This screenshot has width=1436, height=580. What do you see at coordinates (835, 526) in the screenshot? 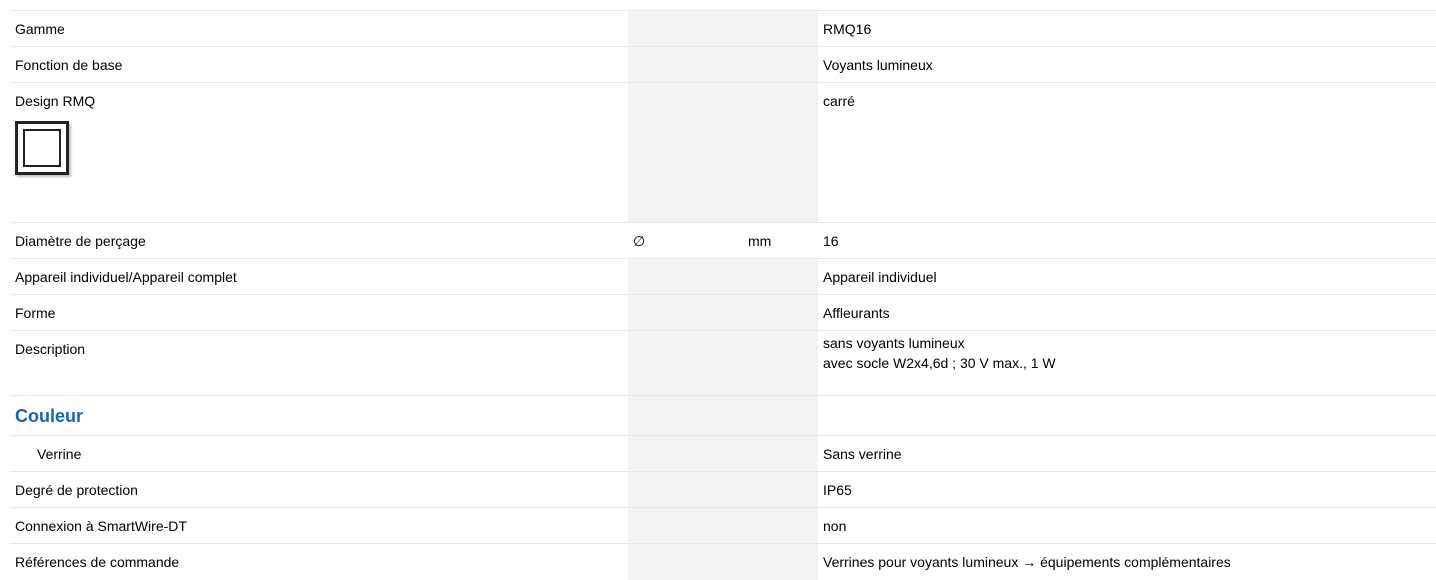
I see `spec-value: non` at bounding box center [835, 526].